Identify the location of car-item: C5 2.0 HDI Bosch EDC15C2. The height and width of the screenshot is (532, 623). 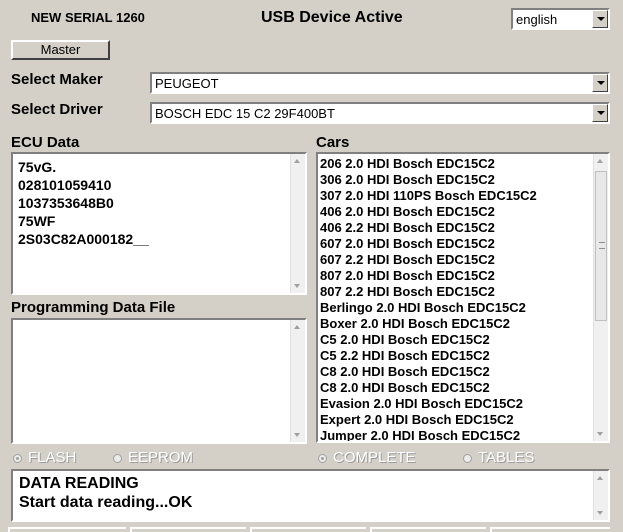
(428, 340).